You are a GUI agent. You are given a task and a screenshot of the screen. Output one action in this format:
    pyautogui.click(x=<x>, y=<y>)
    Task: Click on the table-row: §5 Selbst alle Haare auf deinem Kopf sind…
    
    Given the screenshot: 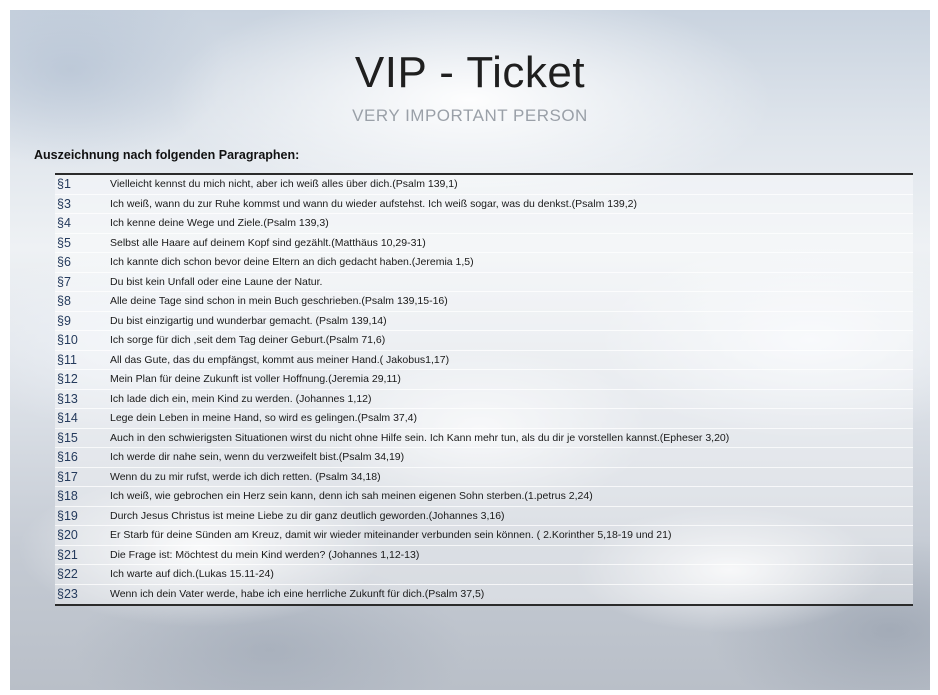 What is the action you would take?
    pyautogui.click(x=484, y=243)
    